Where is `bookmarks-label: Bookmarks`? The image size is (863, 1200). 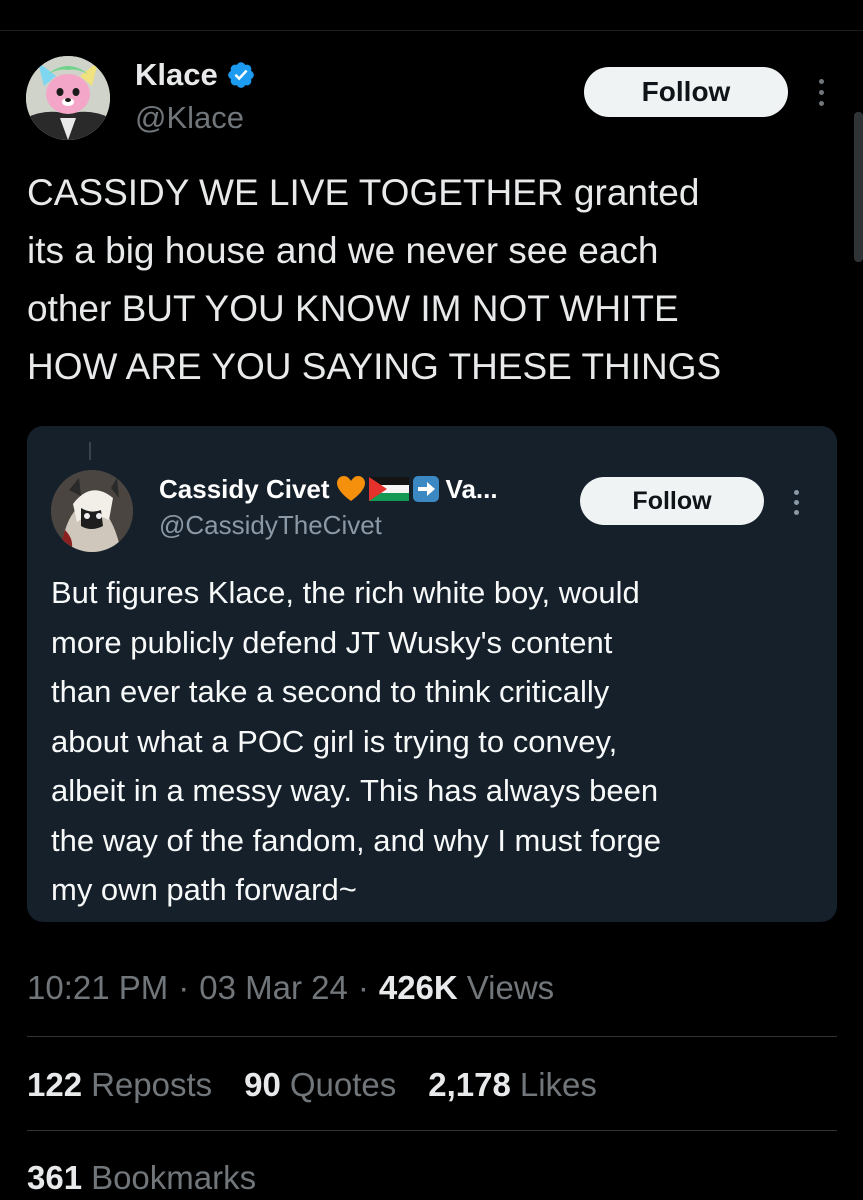 bookmarks-label: Bookmarks is located at coordinates (174, 1177).